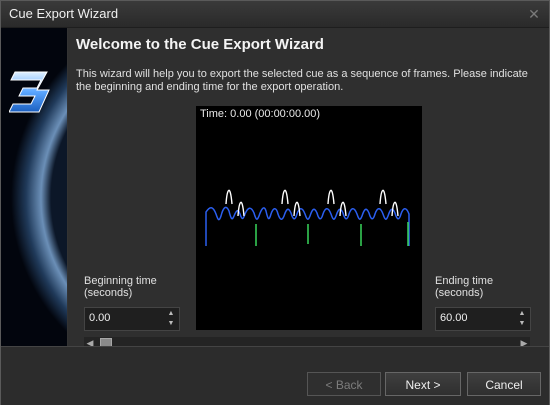  Describe the element at coordinates (34, 187) in the screenshot. I see `side-banner` at that location.